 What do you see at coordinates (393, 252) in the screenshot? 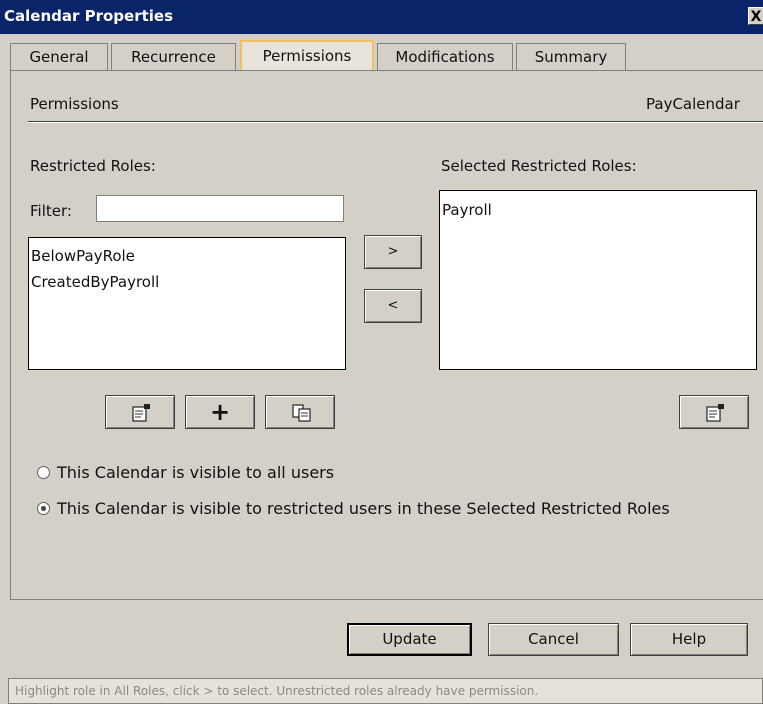
I see `add-role-button: >` at bounding box center [393, 252].